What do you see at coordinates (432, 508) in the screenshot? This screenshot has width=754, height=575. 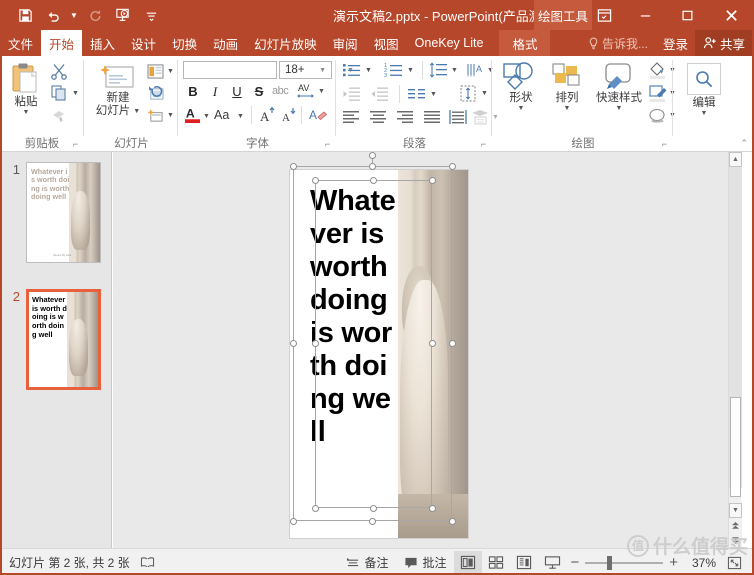 I see `inner-handle-se` at bounding box center [432, 508].